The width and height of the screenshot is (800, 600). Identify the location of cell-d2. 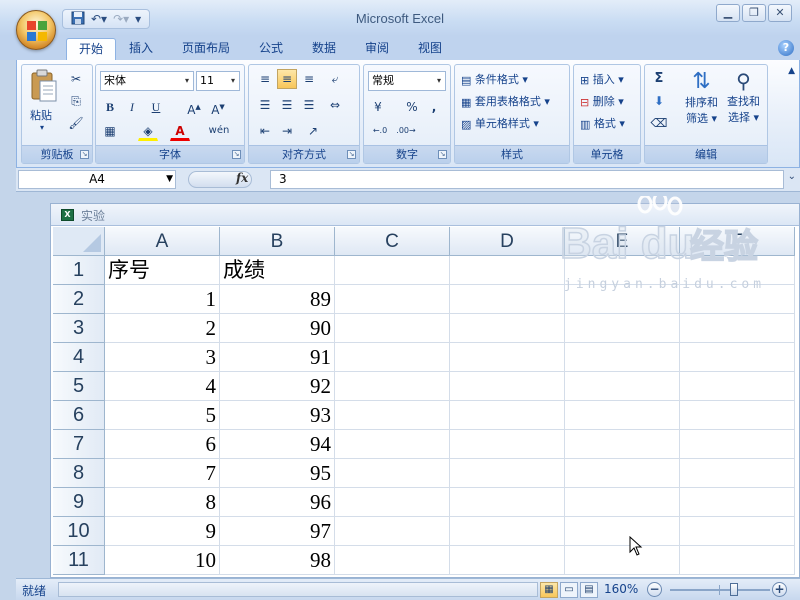
(507, 299).